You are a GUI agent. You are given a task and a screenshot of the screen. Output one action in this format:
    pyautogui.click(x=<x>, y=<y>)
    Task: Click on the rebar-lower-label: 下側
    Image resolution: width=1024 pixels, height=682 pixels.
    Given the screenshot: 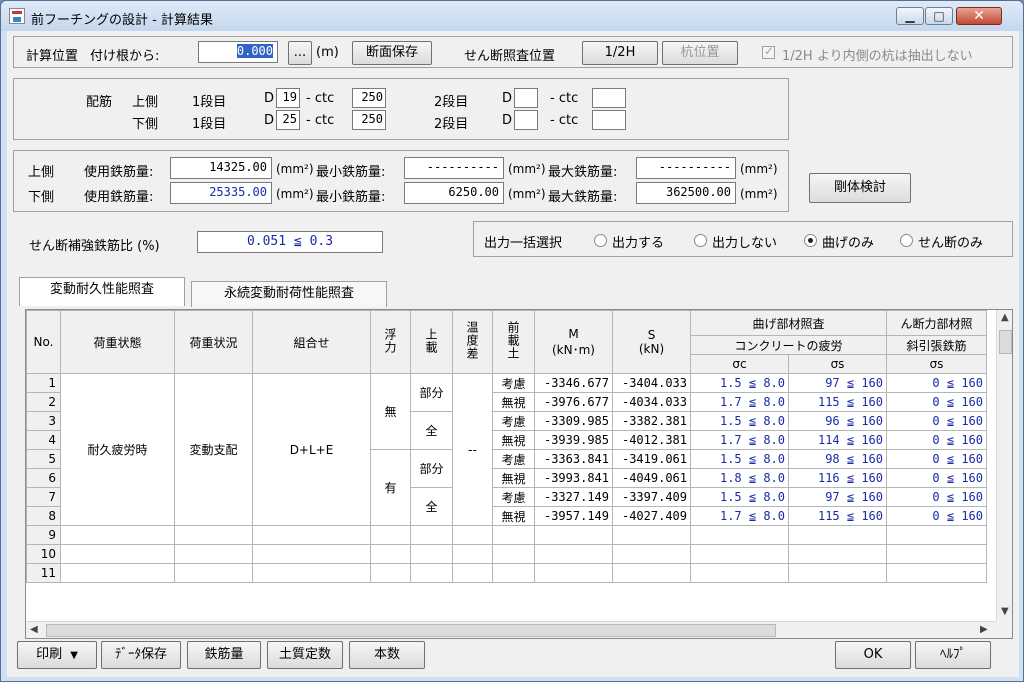 What is the action you would take?
    pyautogui.click(x=145, y=124)
    